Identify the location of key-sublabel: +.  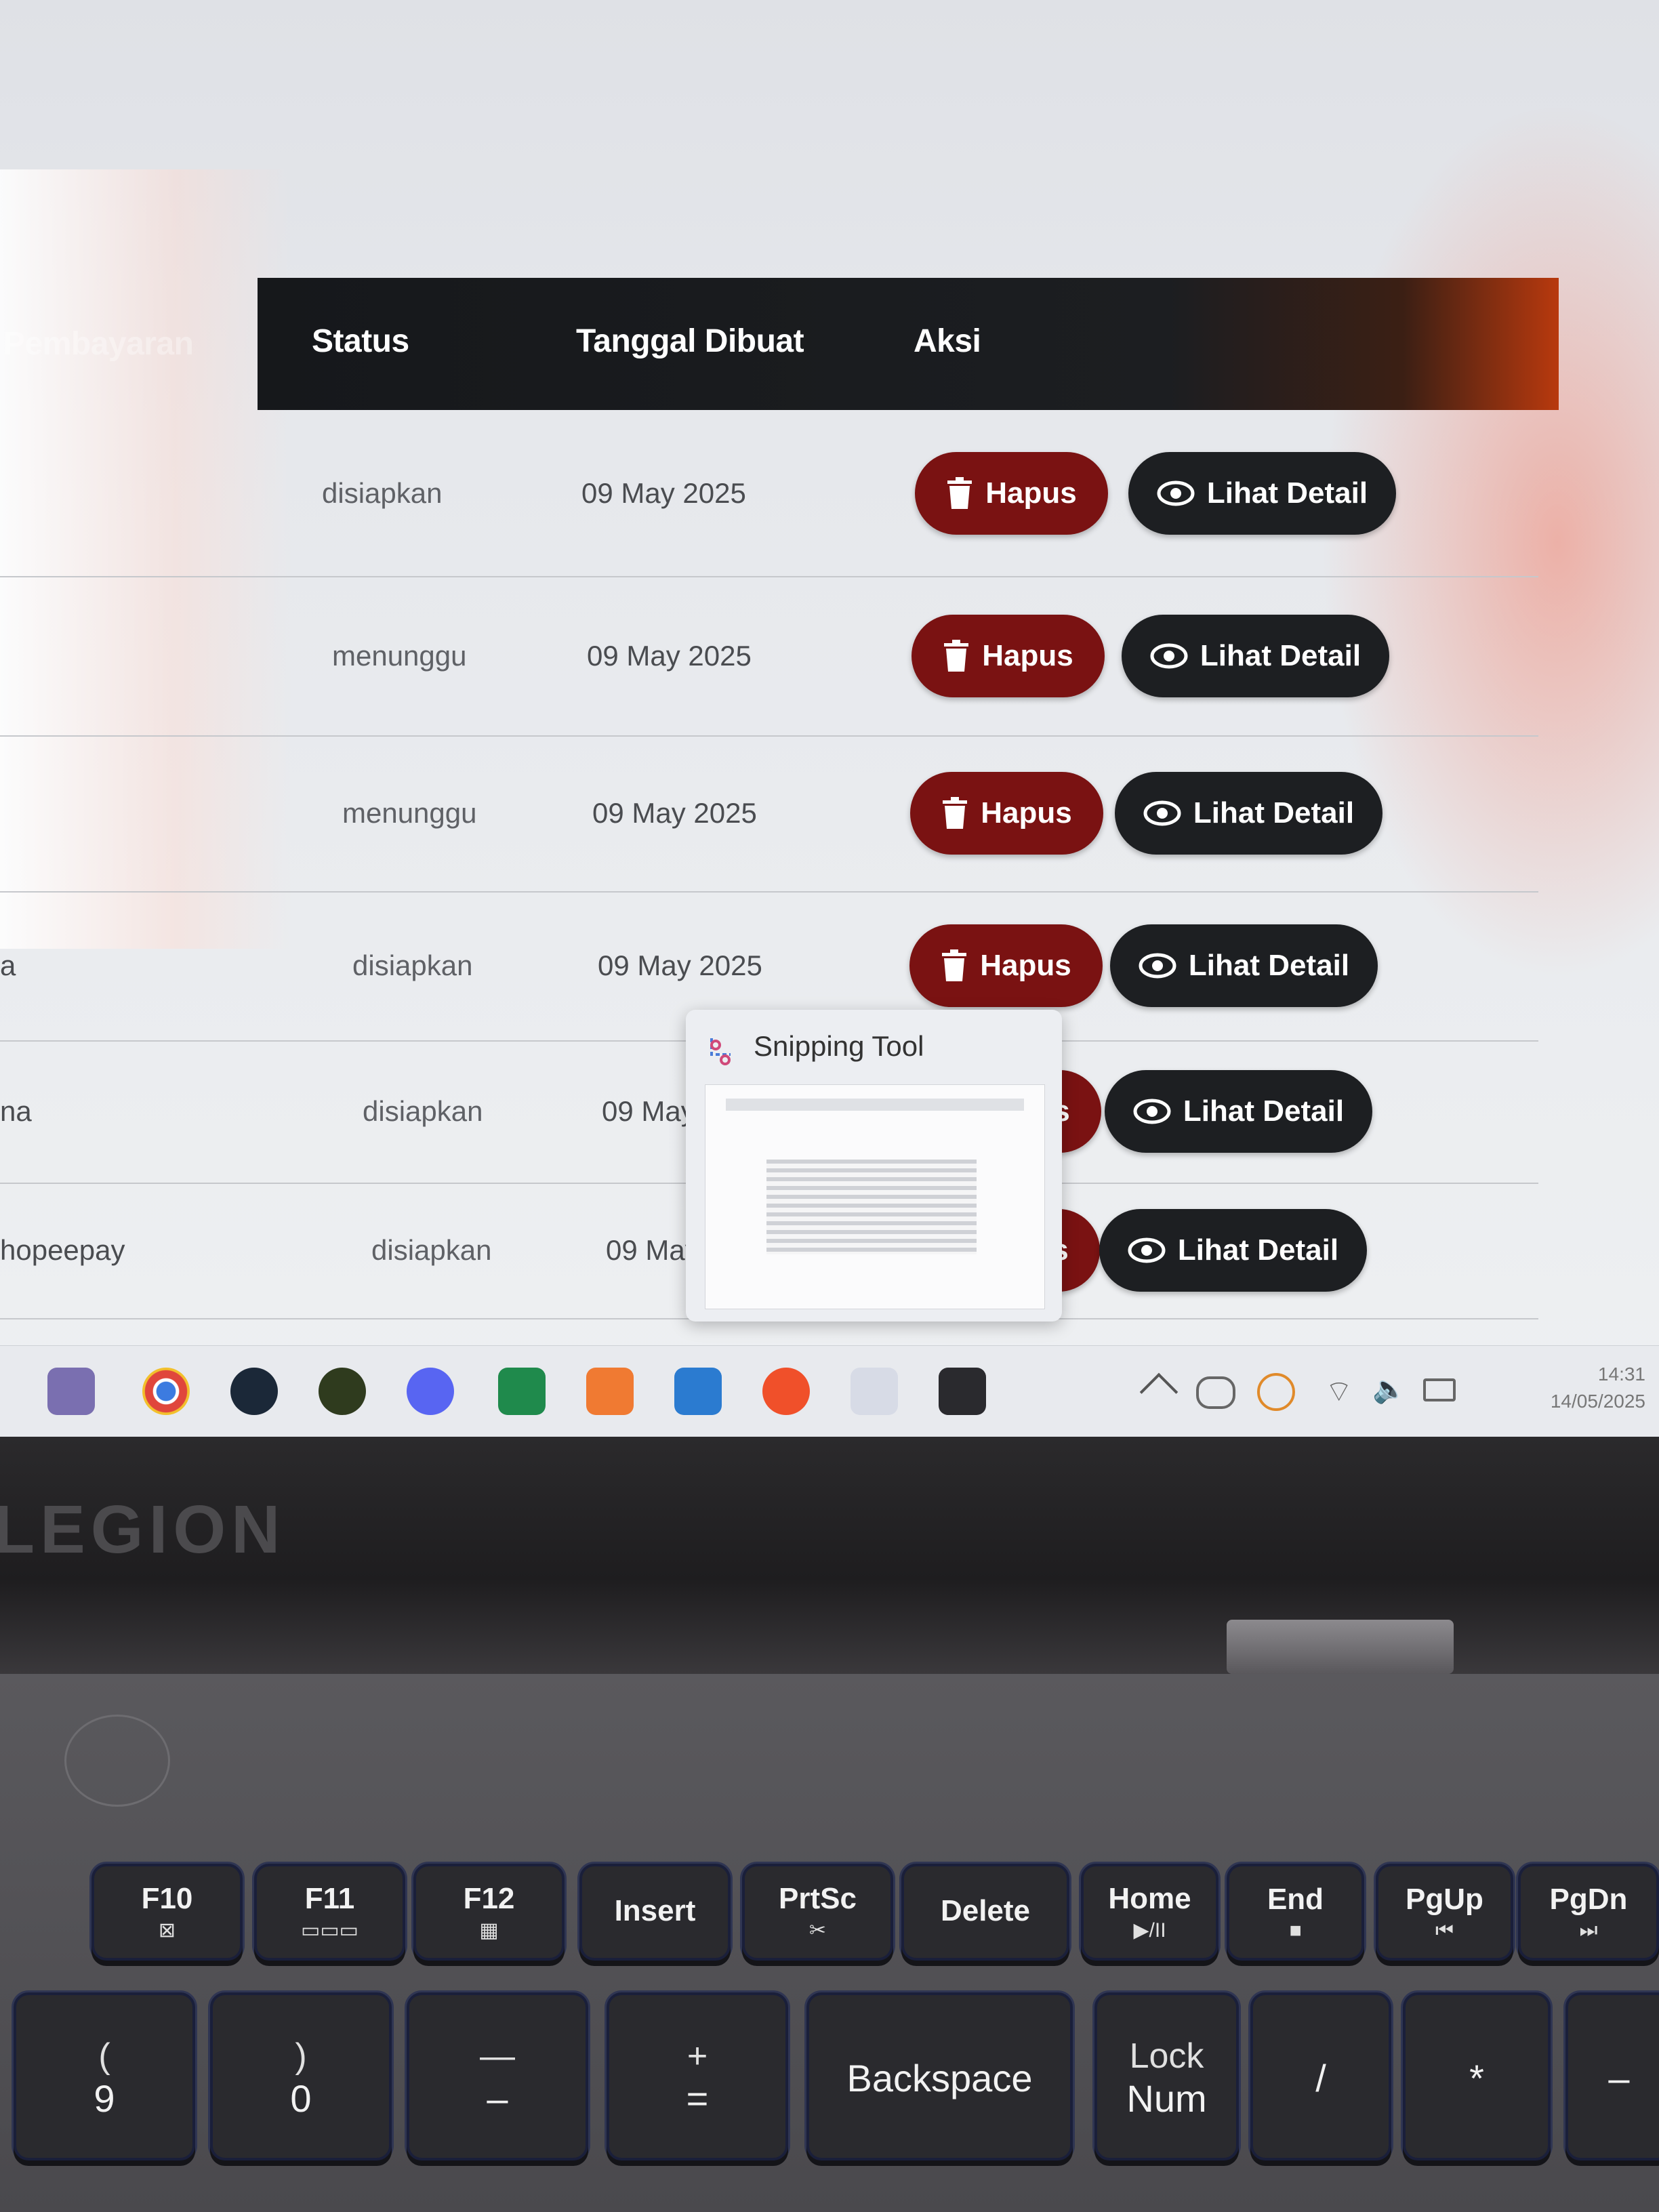
(698, 2056).